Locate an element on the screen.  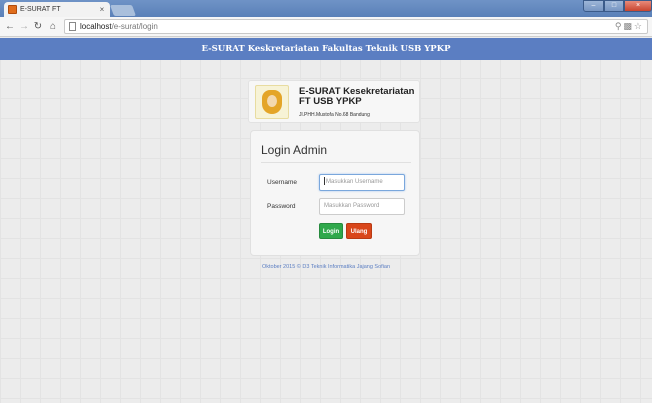
back-icon: ← is located at coordinates (10, 26).